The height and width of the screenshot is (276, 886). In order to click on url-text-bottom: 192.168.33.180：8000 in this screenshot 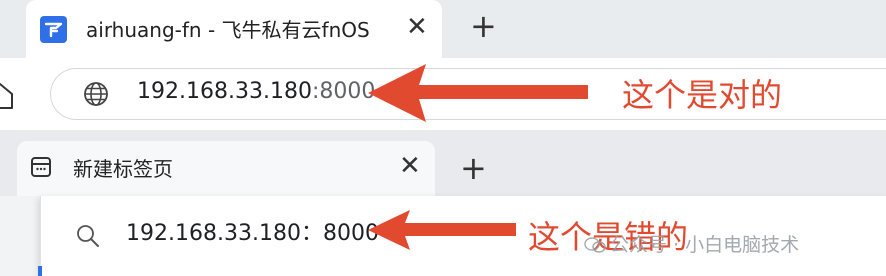, I will do `click(252, 234)`.